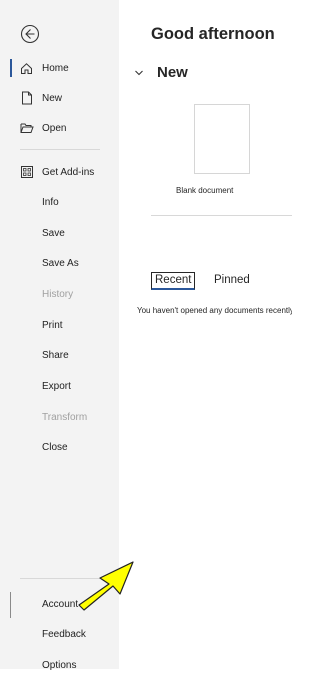 Image resolution: width=320 pixels, height=679 pixels. Describe the element at coordinates (60, 604) in the screenshot. I see `nav-account-label: Account` at that location.